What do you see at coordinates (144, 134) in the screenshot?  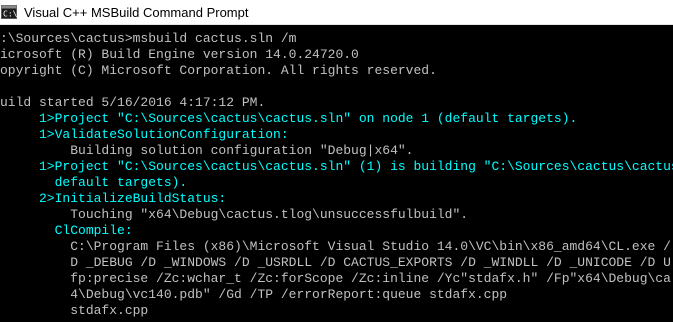 I see `console-line: 1>ValidateSolutionConfiguration:` at bounding box center [144, 134].